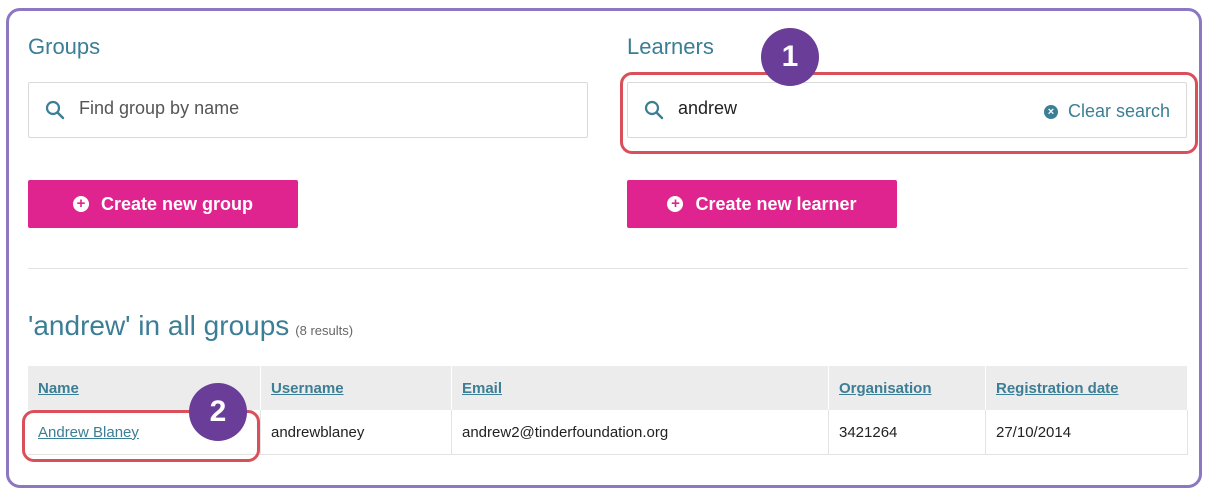  Describe the element at coordinates (356, 388) in the screenshot. I see `column-header-username: Username` at that location.